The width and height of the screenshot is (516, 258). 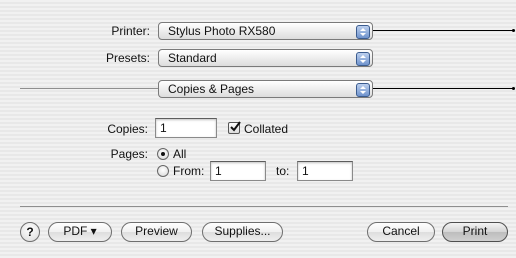 What do you see at coordinates (127, 58) in the screenshot?
I see `presets-label: Presets:` at bounding box center [127, 58].